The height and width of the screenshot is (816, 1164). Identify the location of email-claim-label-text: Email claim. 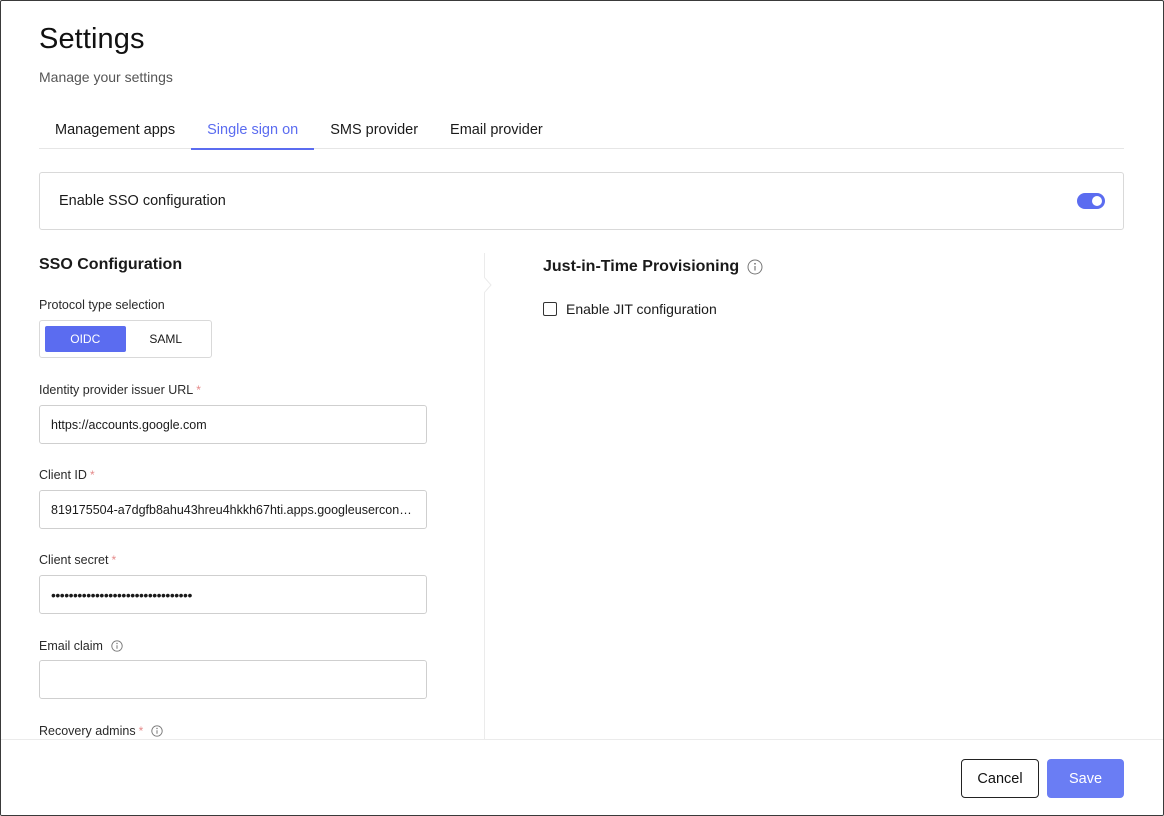
(71, 646).